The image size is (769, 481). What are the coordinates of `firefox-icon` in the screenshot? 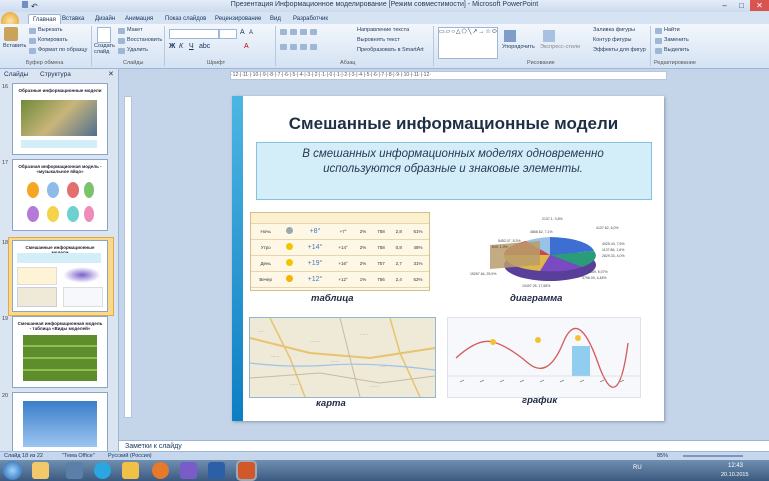 It's located at (160, 470).